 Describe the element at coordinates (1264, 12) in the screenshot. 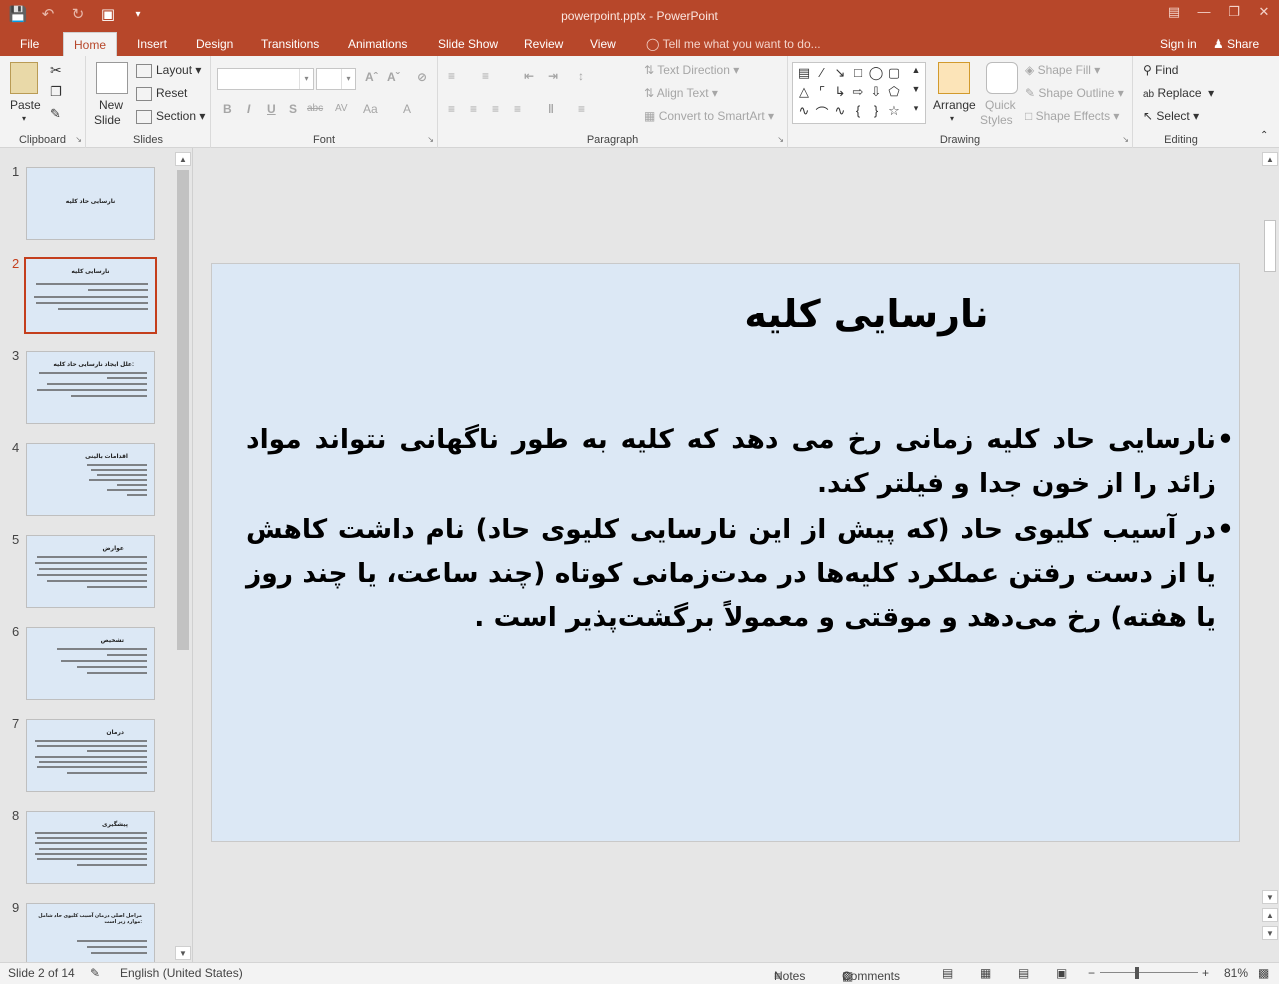

I see `close-button: ✕` at that location.